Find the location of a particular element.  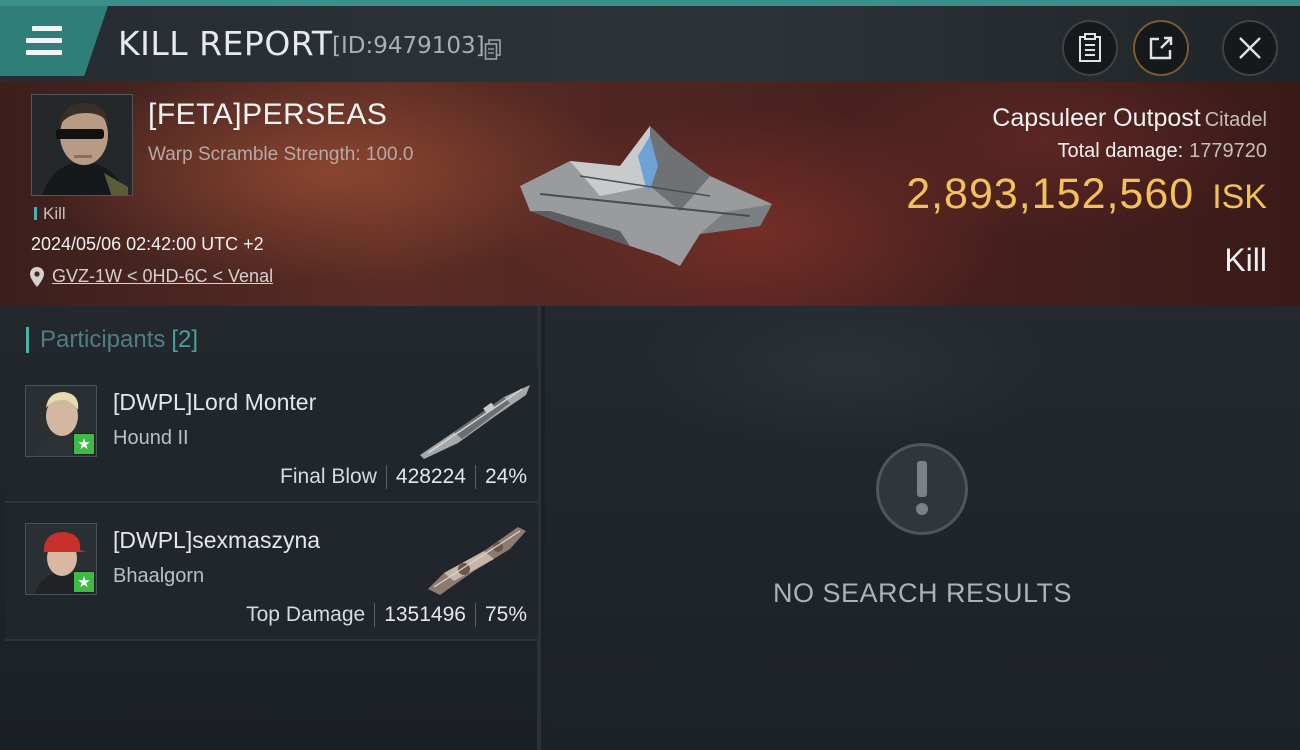

target-type: Capsuleer Outpost Citadel is located at coordinates (1129, 118).